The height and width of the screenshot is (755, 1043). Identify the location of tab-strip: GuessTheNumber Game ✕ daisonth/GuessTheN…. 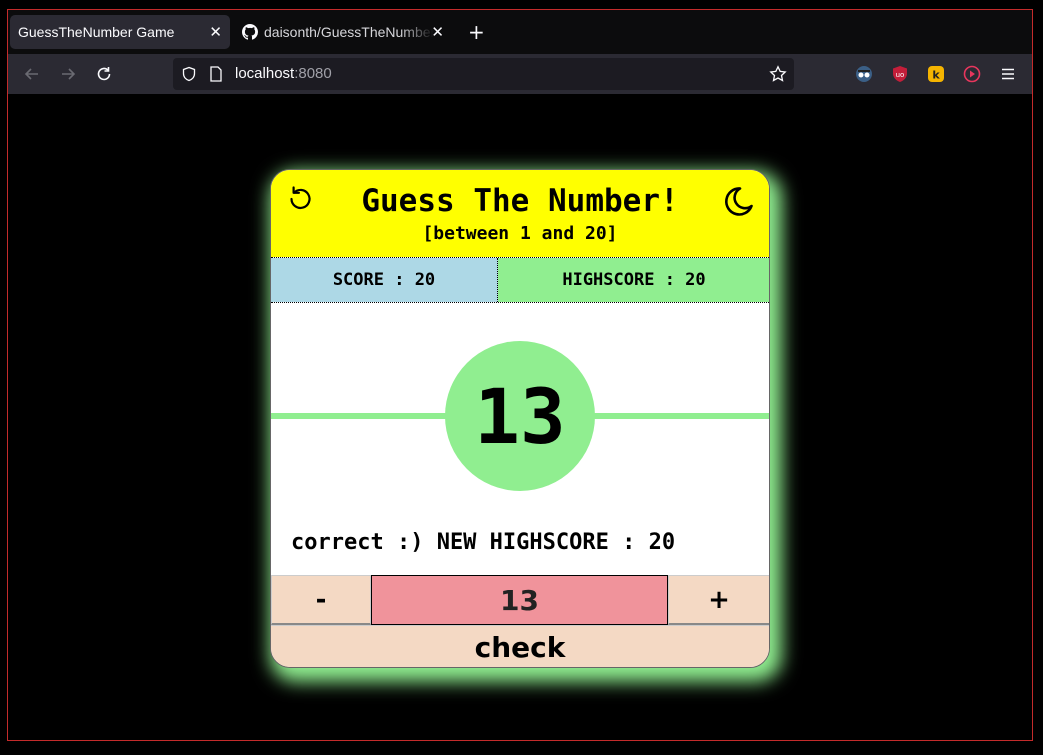
(520, 32).